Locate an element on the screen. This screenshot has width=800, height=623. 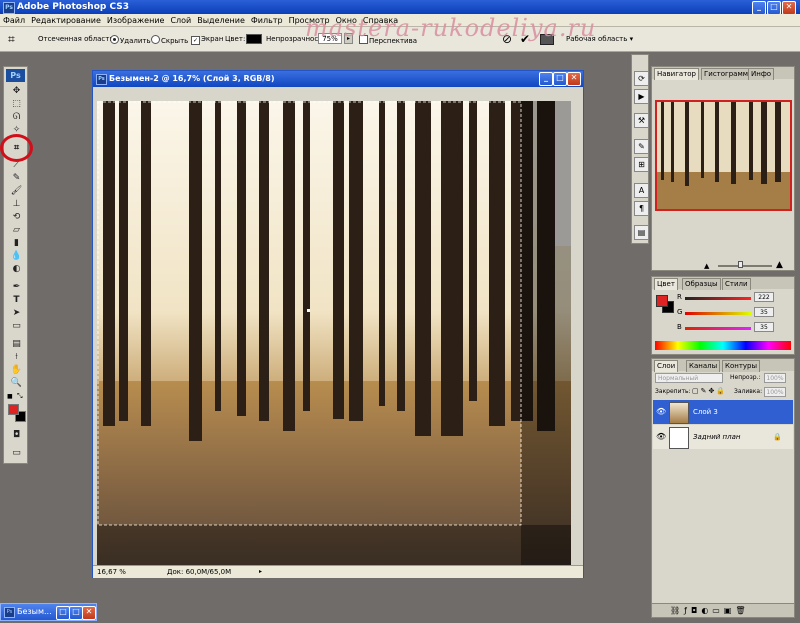
minimize-button: _ is located at coordinates (759, 8).